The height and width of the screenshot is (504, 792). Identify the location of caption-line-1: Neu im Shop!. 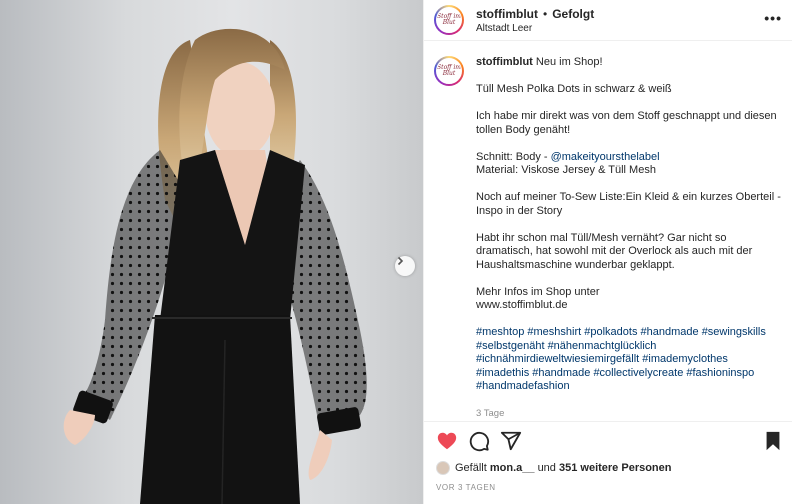
(569, 62).